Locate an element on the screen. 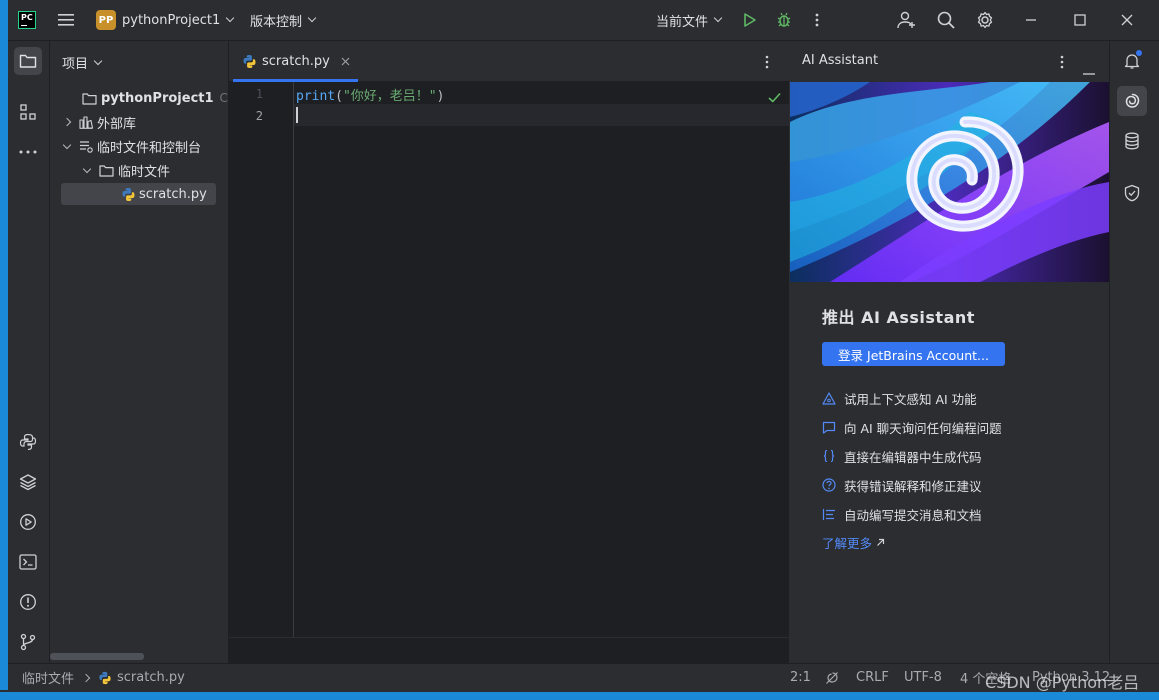 The width and height of the screenshot is (1159, 700). notifications-button is located at coordinates (1132, 61).